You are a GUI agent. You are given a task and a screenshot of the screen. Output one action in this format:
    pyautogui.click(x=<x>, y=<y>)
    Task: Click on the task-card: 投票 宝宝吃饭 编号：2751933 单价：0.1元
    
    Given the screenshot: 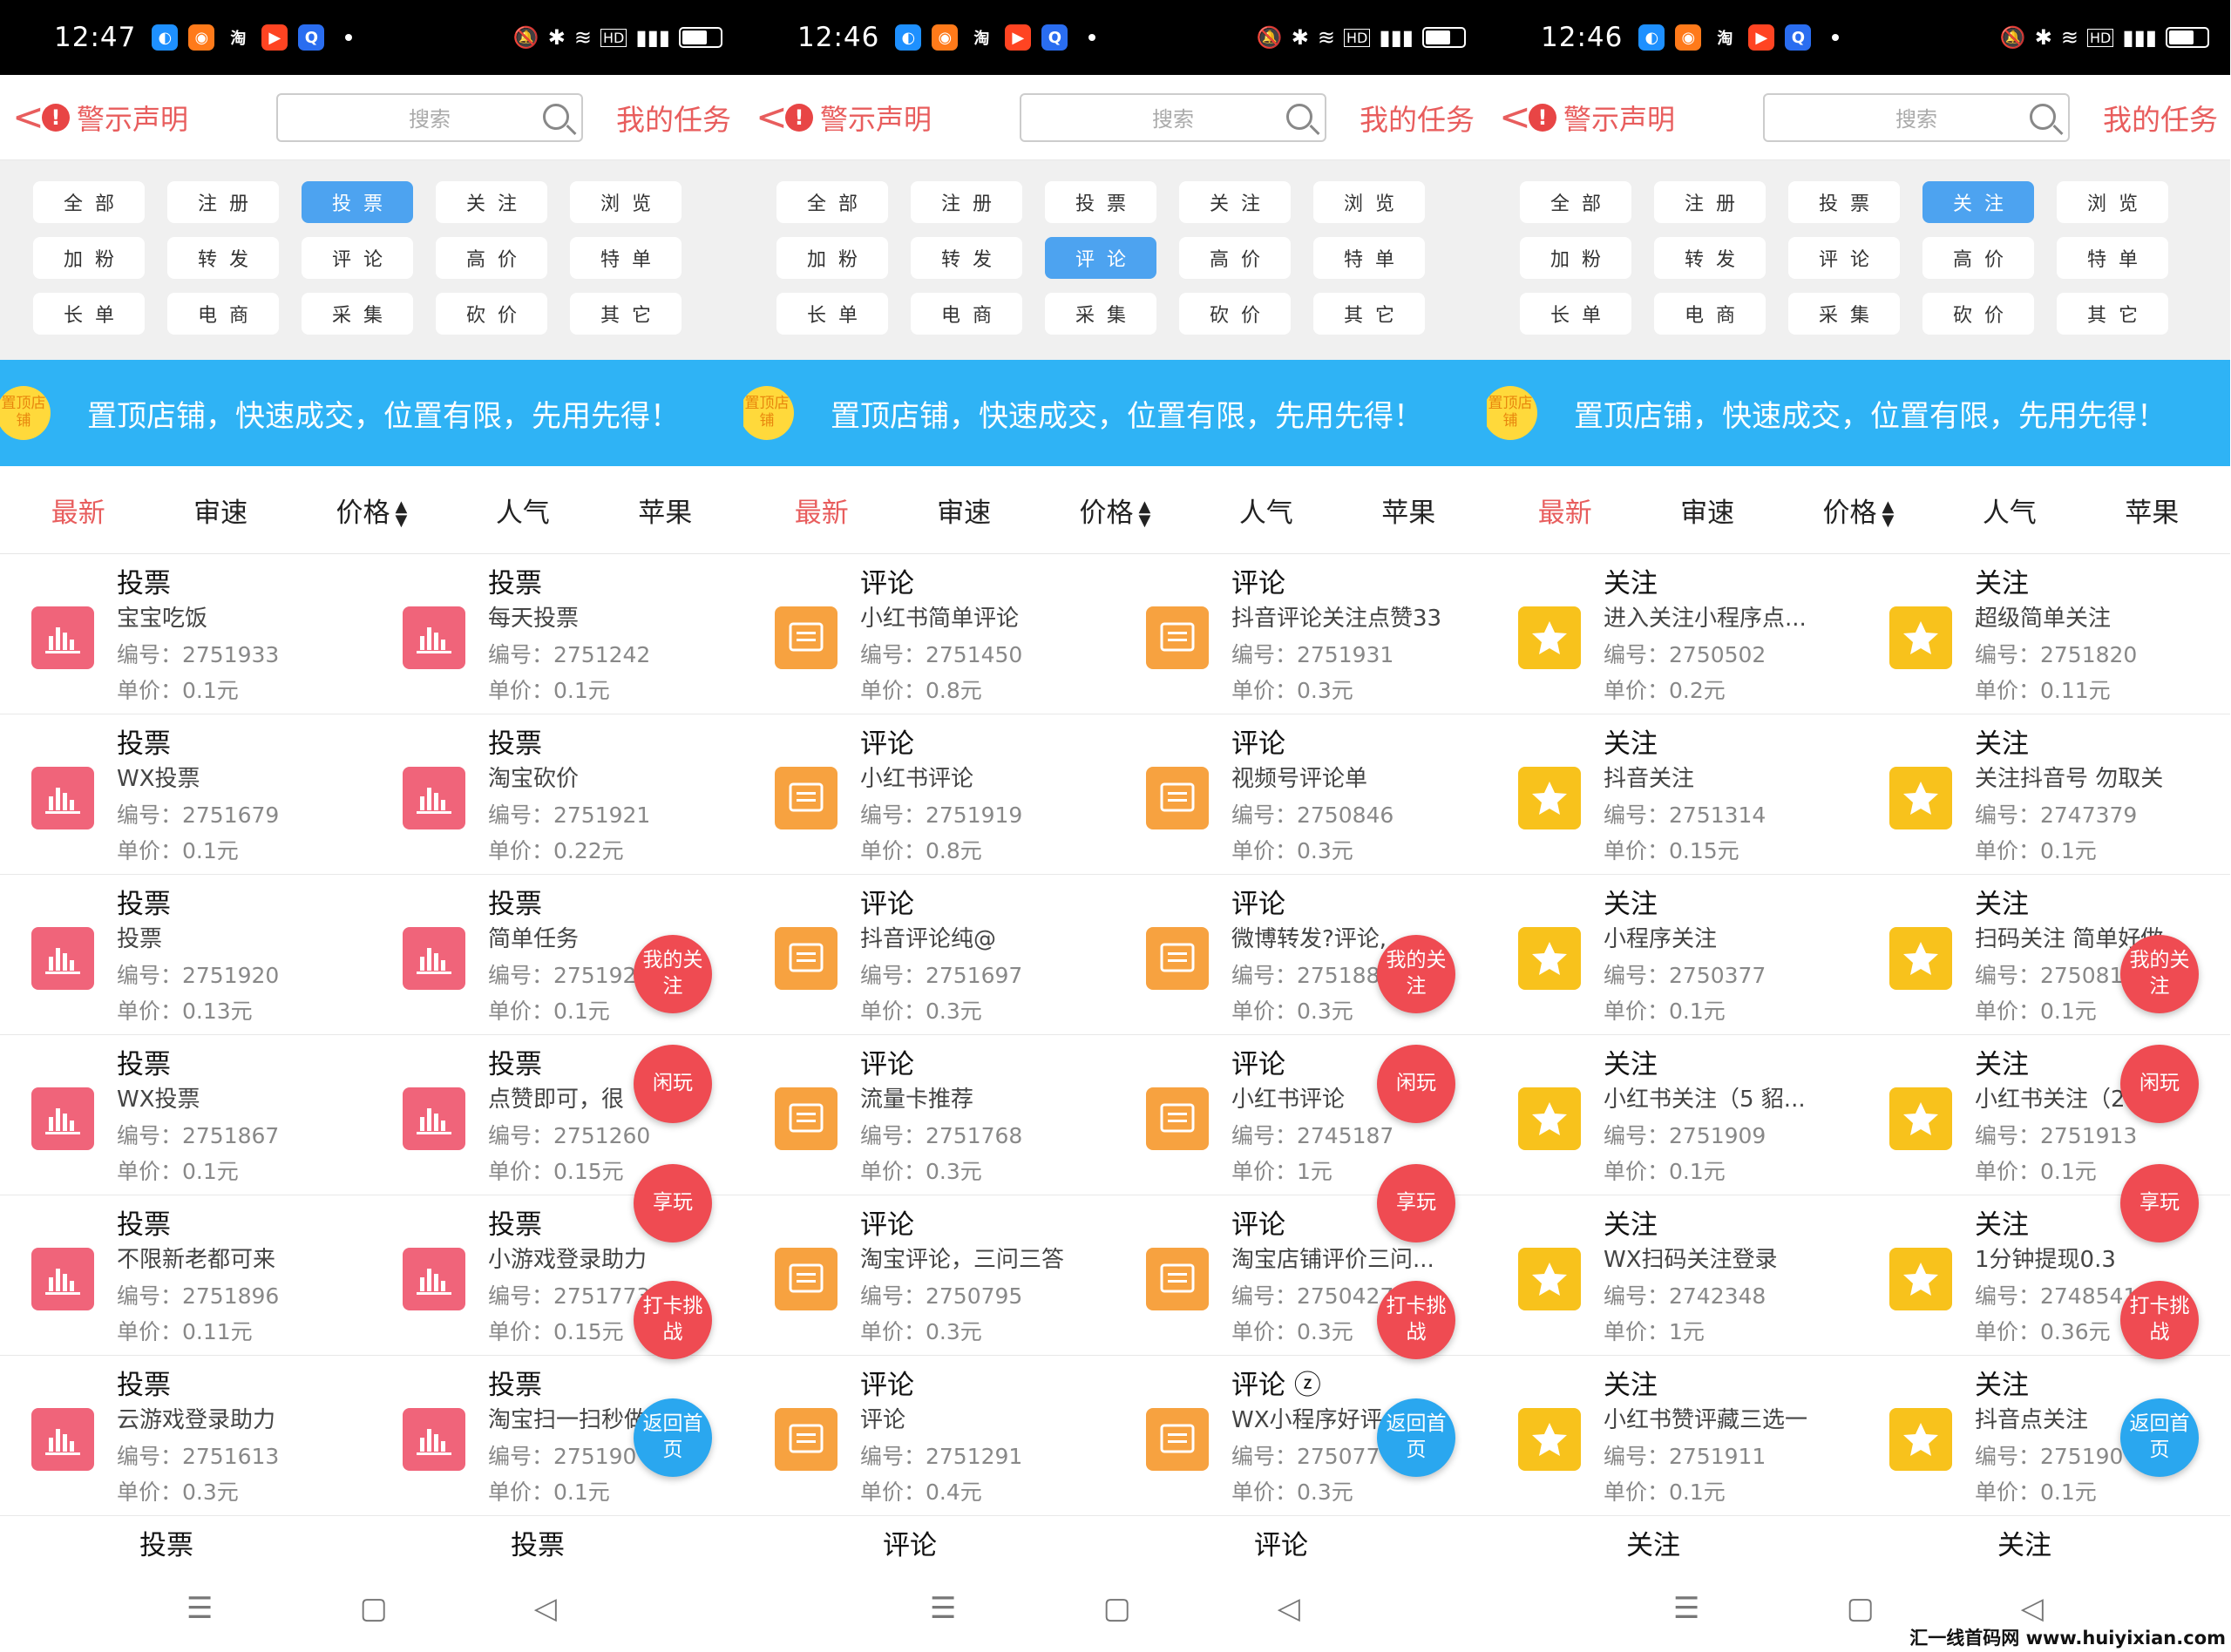 What is the action you would take?
    pyautogui.click(x=185, y=634)
    